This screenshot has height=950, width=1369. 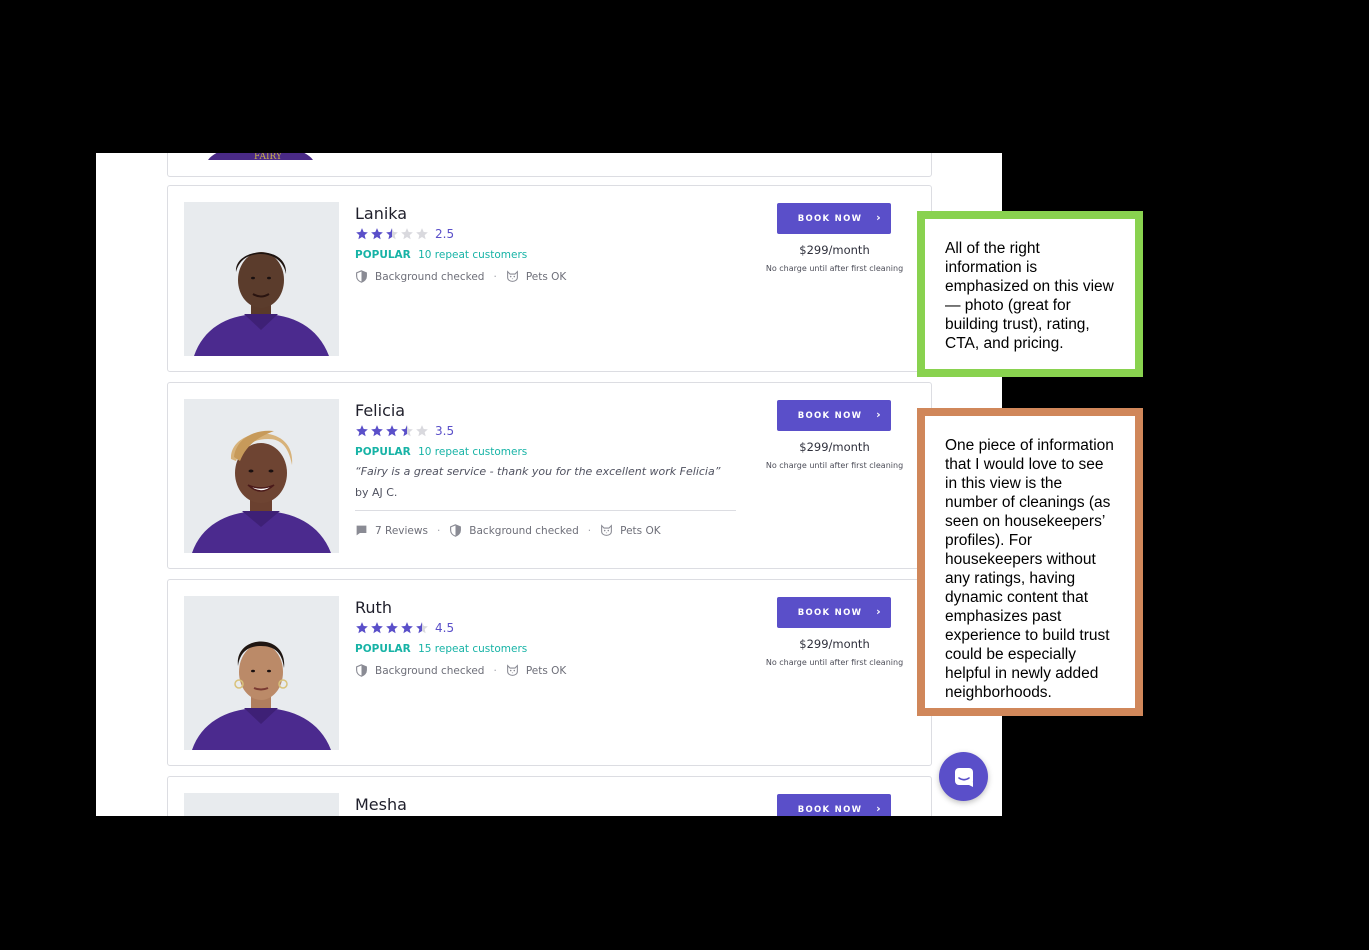 I want to click on housekeeper-card: Mesha BOOK NOW ›, so click(x=549, y=796).